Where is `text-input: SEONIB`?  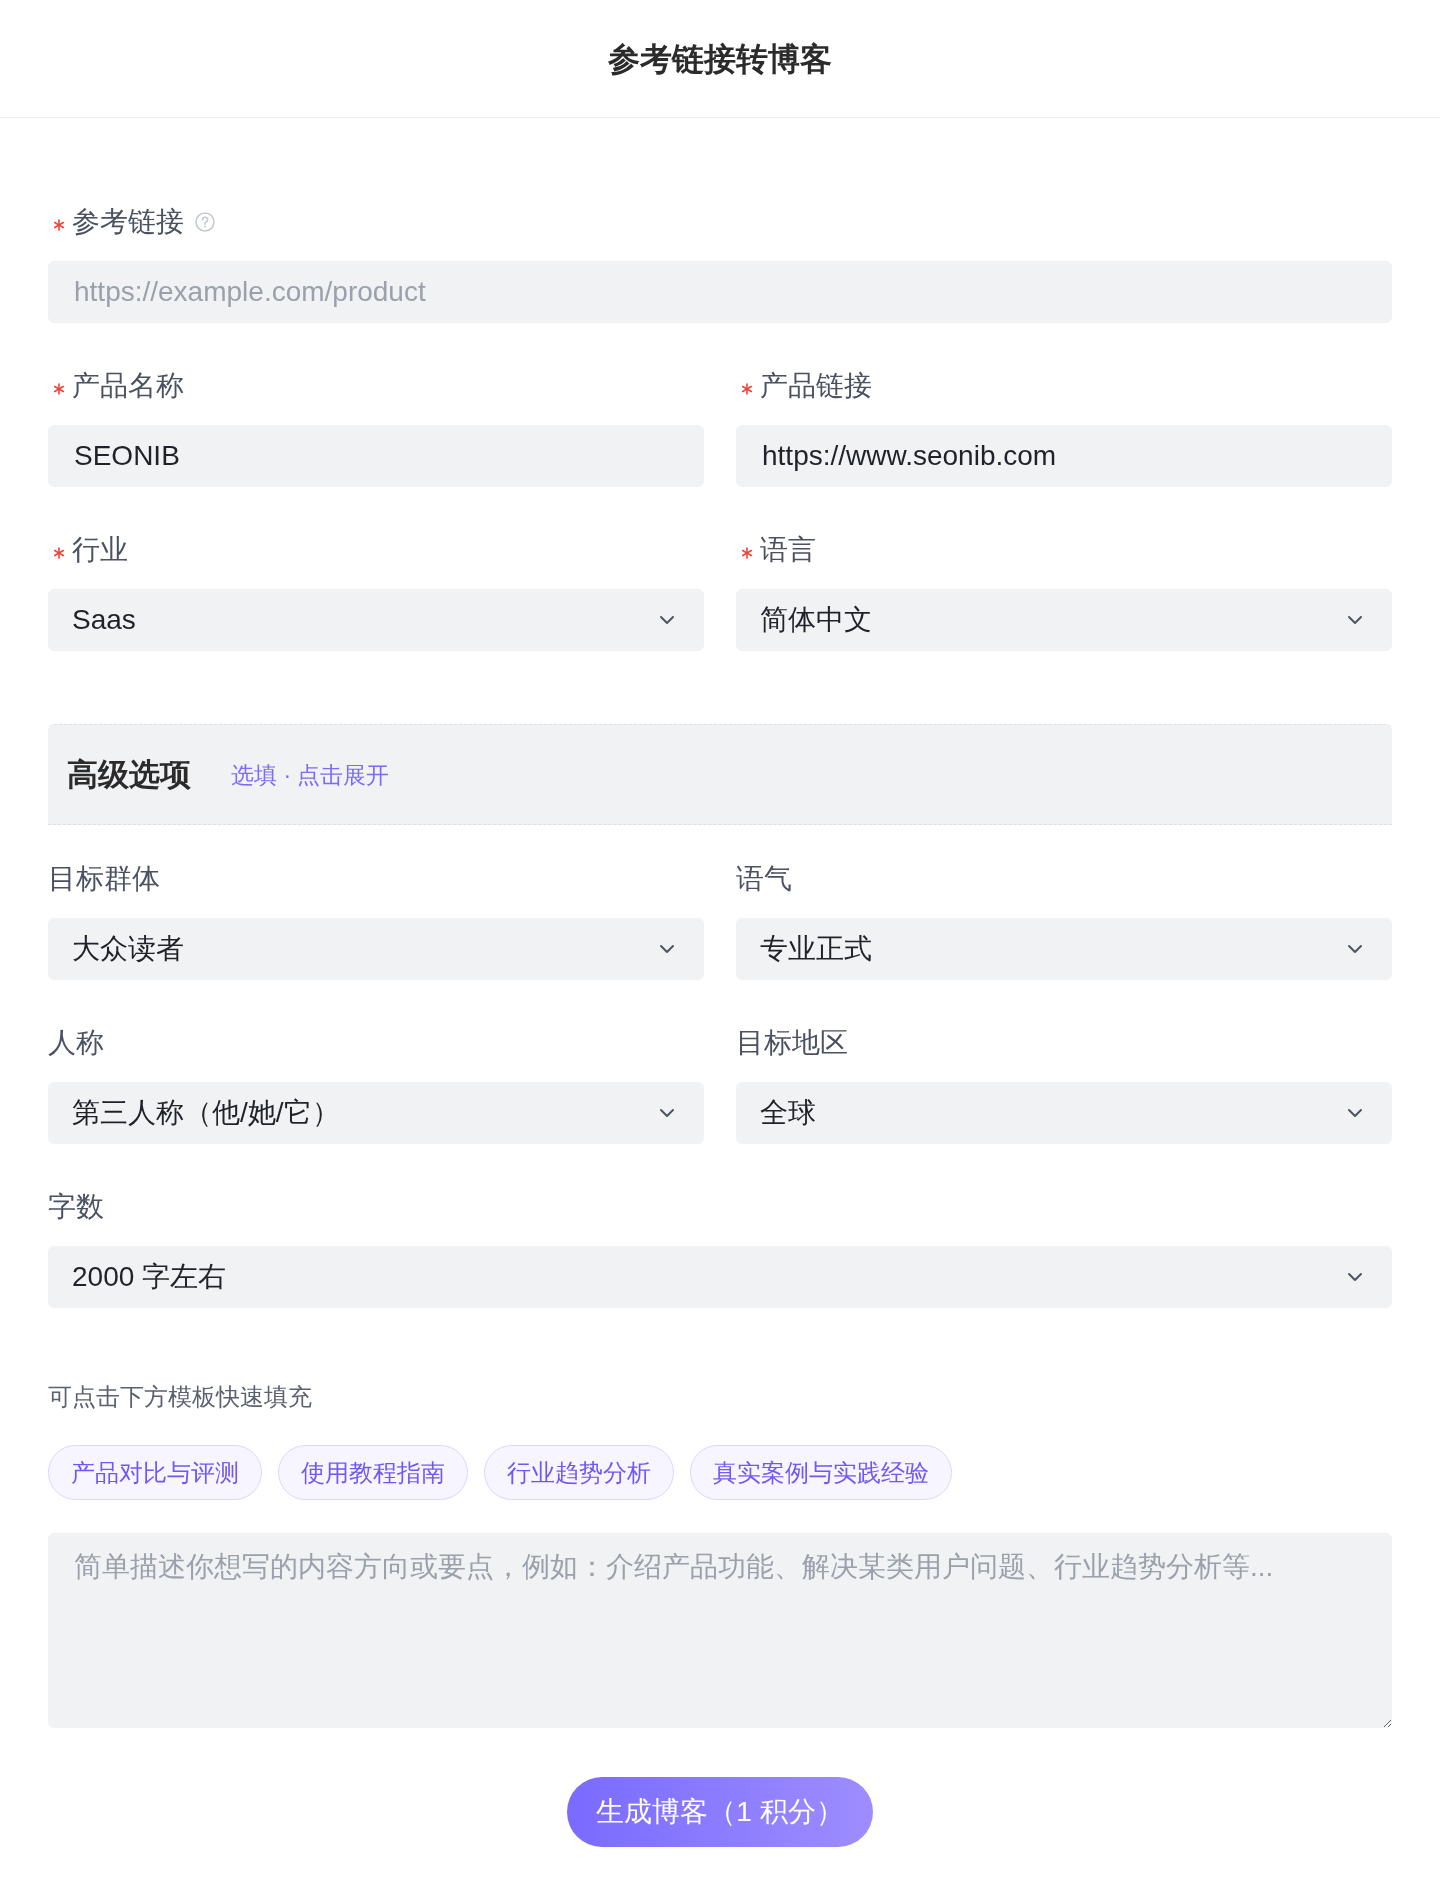 text-input: SEONIB is located at coordinates (376, 456).